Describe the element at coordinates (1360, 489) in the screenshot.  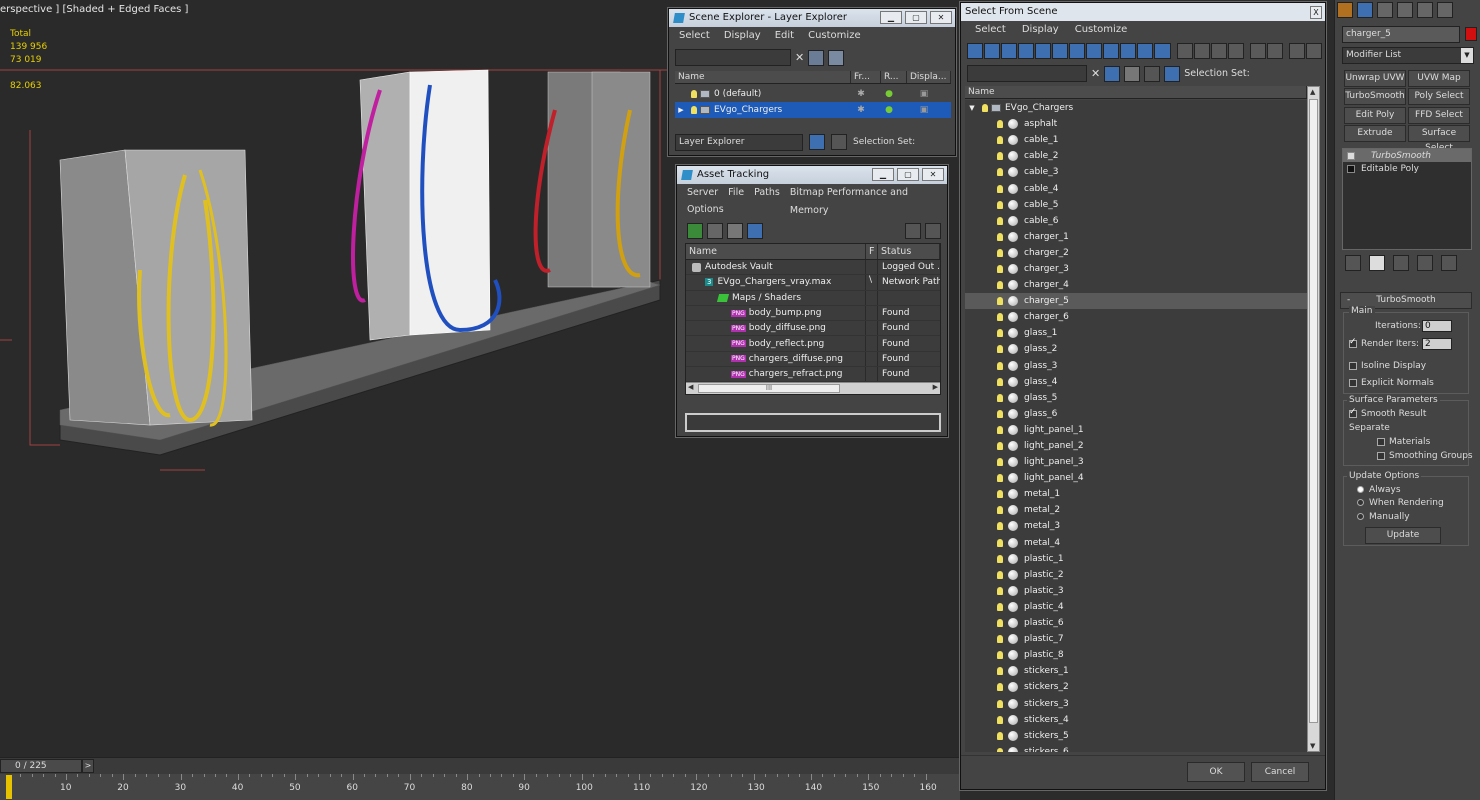
I see `always-radio` at that location.